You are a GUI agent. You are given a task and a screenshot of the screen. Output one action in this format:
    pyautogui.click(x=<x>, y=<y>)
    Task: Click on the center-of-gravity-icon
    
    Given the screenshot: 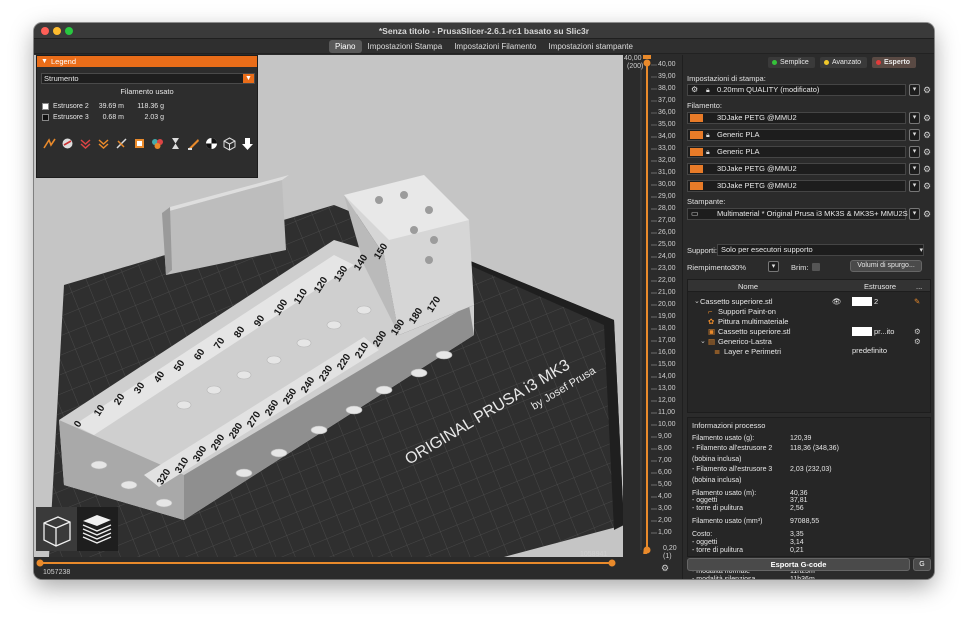 What is the action you would take?
    pyautogui.click(x=211, y=143)
    